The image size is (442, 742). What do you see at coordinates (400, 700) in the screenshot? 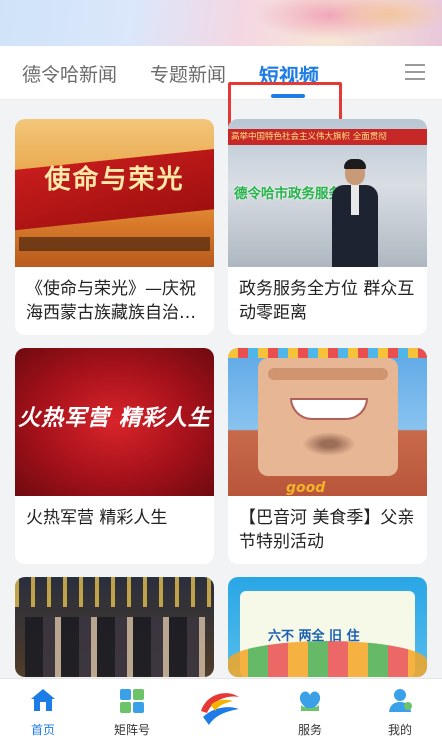
I see `profile-icon` at bounding box center [400, 700].